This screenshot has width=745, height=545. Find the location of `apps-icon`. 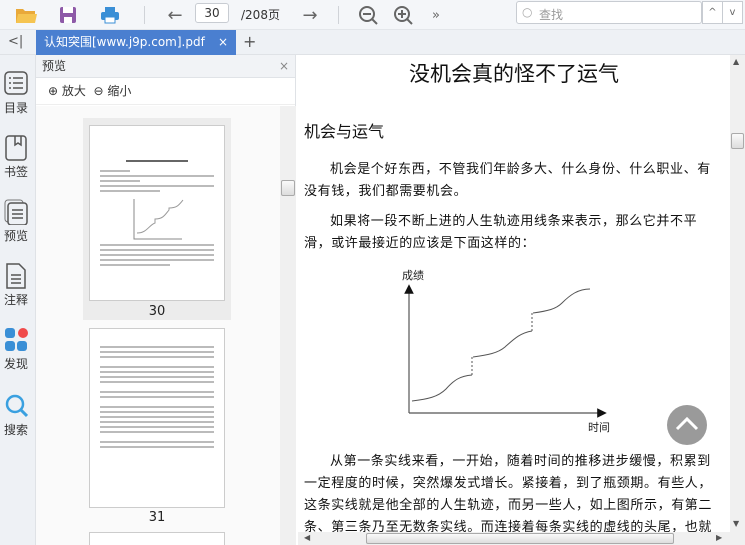

apps-icon is located at coordinates (16, 339).